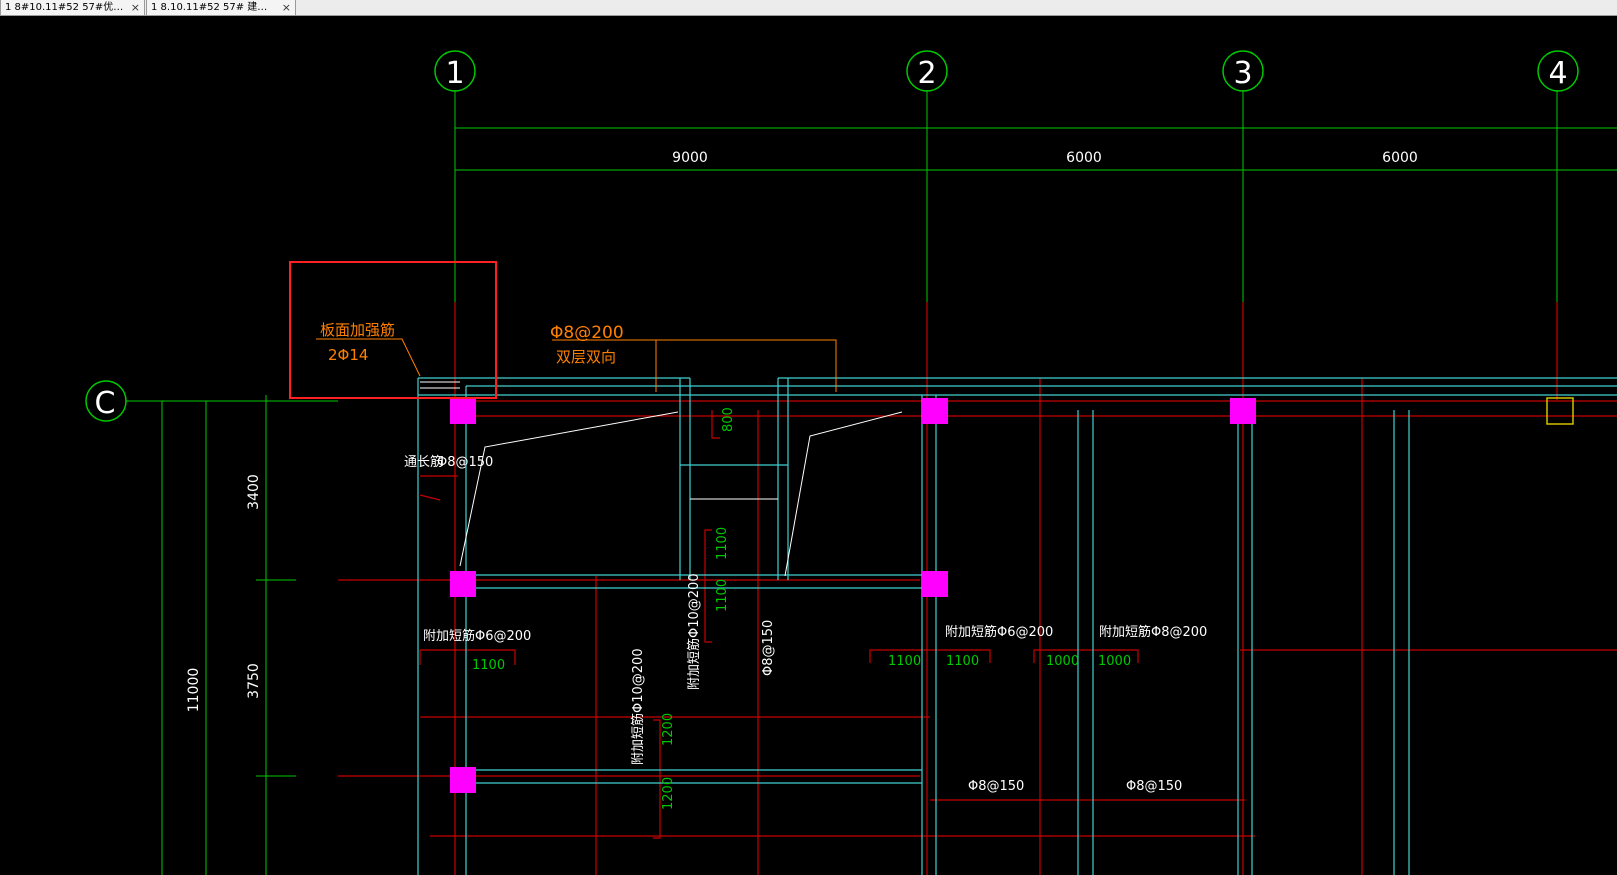 The height and width of the screenshot is (875, 1617). Describe the element at coordinates (668, 793) in the screenshot. I see `len-1200b: 1200` at that location.